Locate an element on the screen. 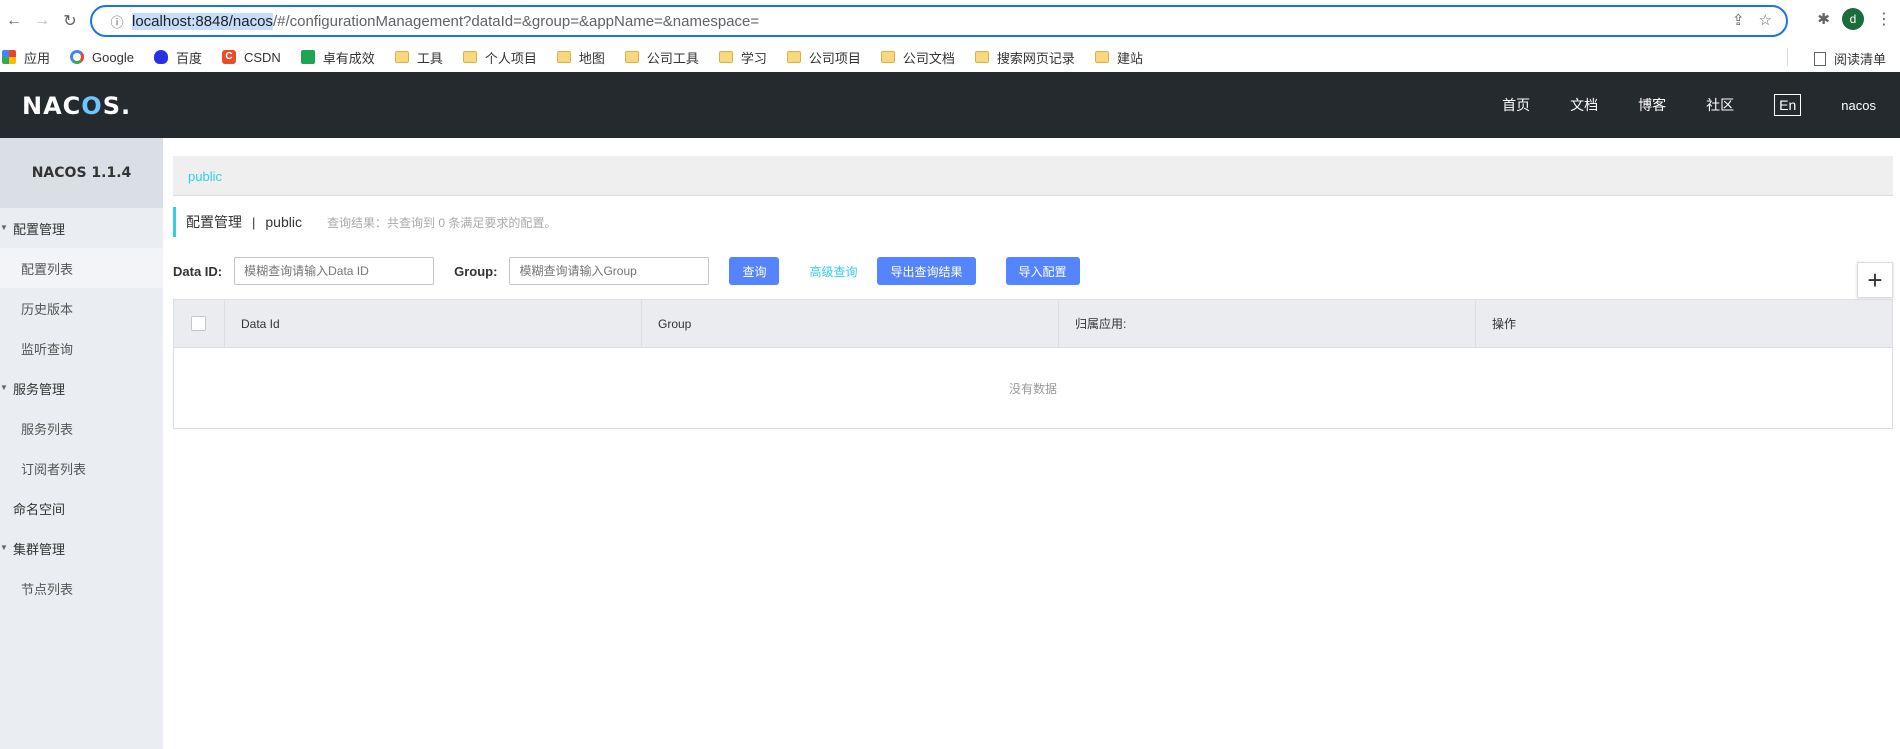 This screenshot has height=749, width=1900. bookmark-folder-site: 建站 is located at coordinates (1118, 57).